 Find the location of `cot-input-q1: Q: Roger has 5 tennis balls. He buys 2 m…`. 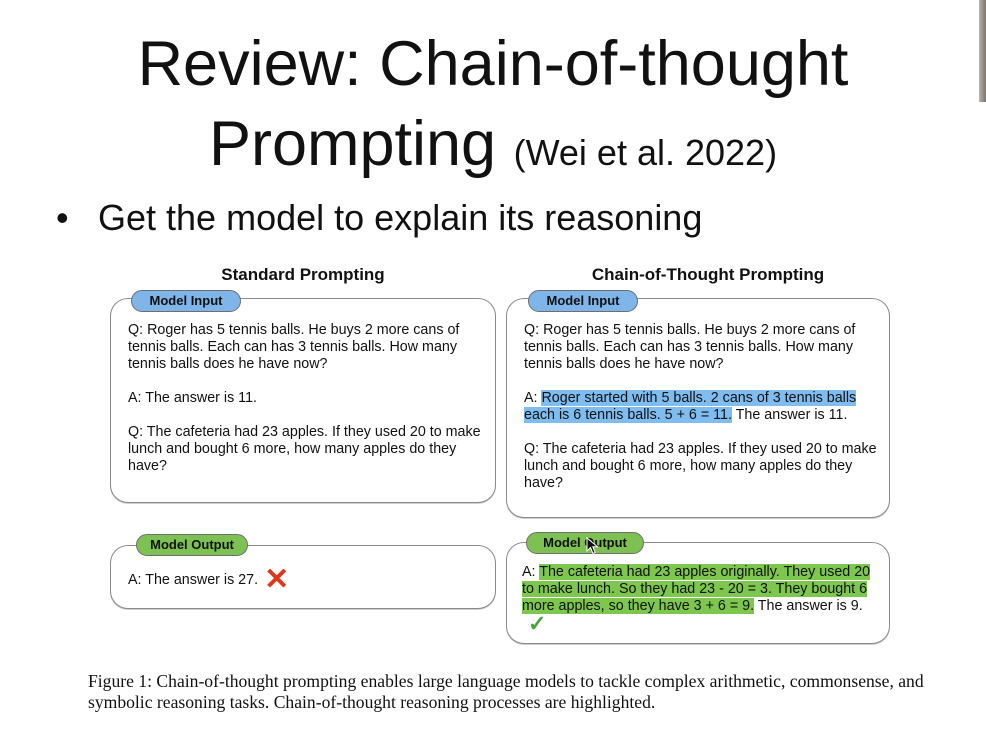

cot-input-q1: Q: Roger has 5 tennis balls. He buys 2 m… is located at coordinates (690, 347).